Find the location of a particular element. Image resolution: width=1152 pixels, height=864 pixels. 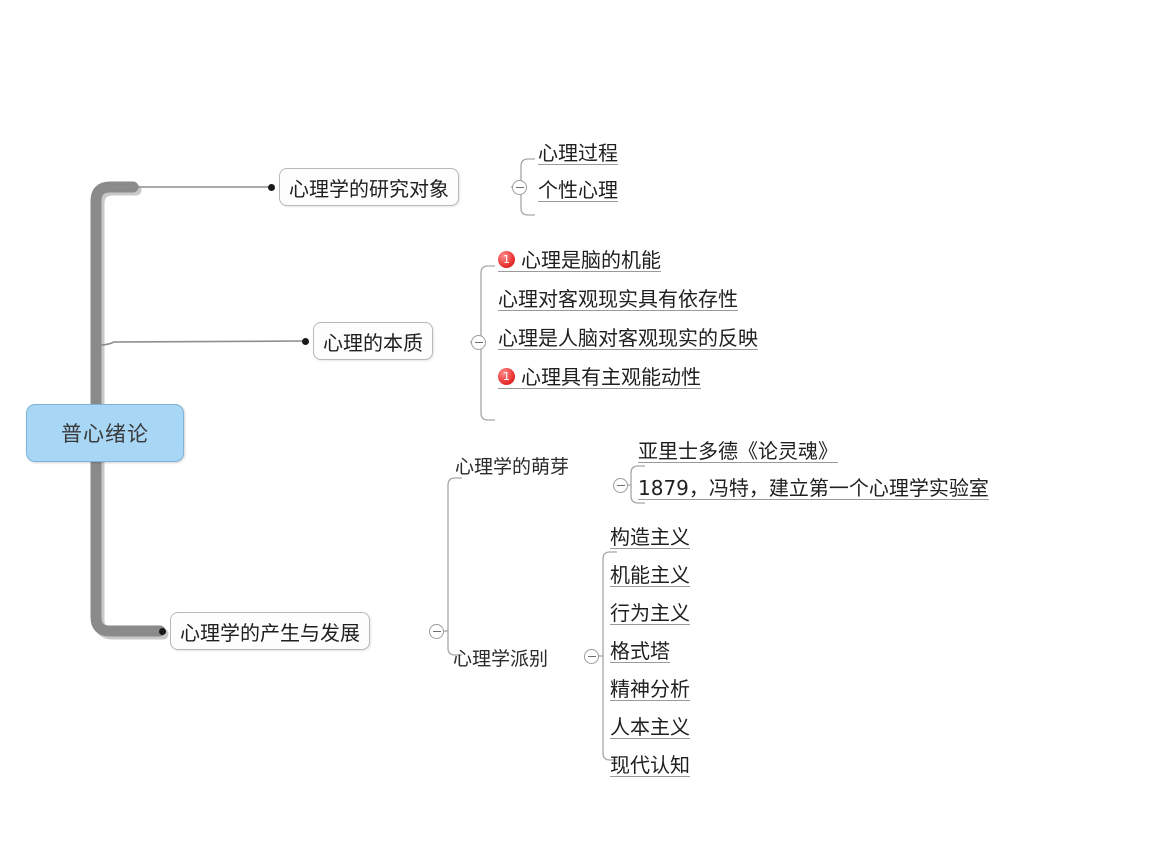

collapse-toggle-origin is located at coordinates (436, 631).